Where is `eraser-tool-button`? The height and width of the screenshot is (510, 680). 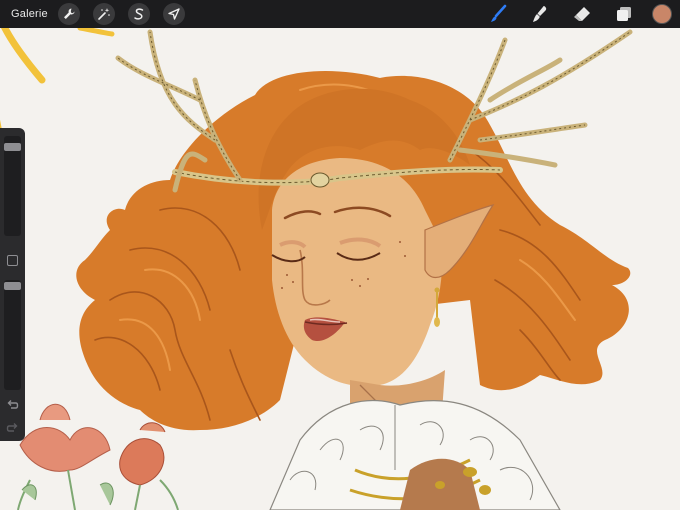 eraser-tool-button is located at coordinates (582, 14).